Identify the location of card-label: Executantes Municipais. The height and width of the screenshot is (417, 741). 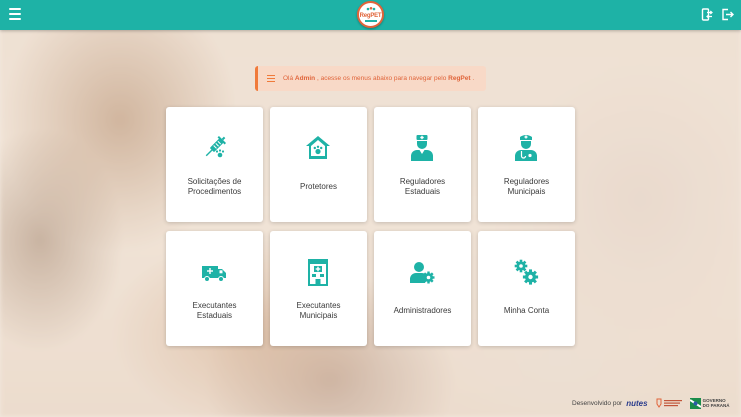
(318, 310).